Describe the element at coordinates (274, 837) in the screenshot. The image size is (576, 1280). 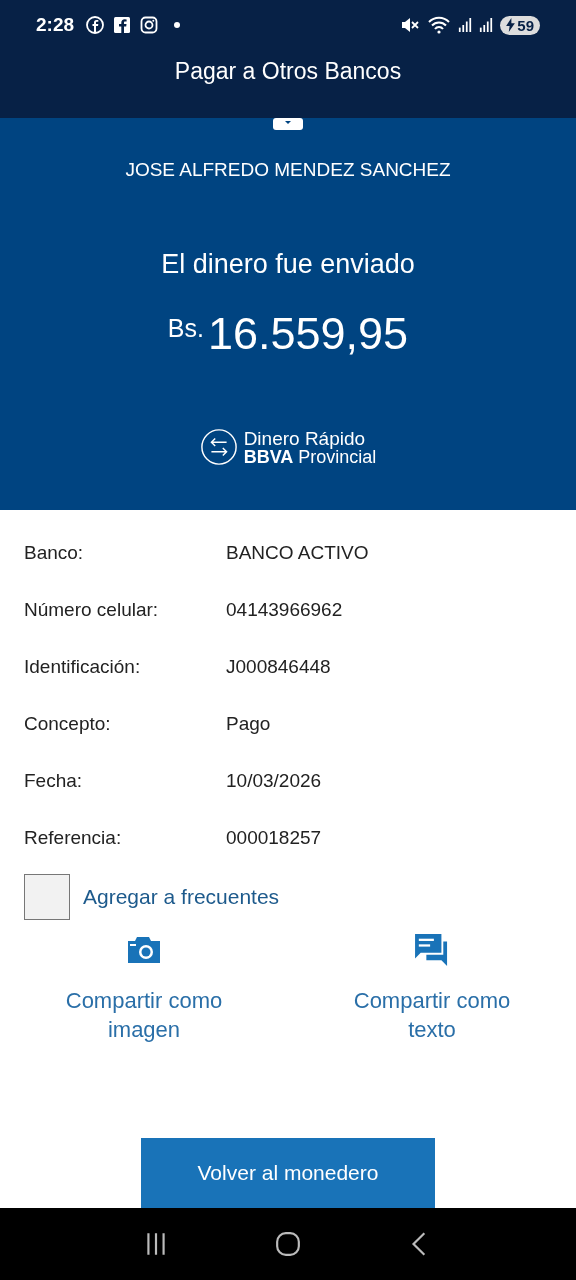
I see `detail-value: 000018257` at that location.